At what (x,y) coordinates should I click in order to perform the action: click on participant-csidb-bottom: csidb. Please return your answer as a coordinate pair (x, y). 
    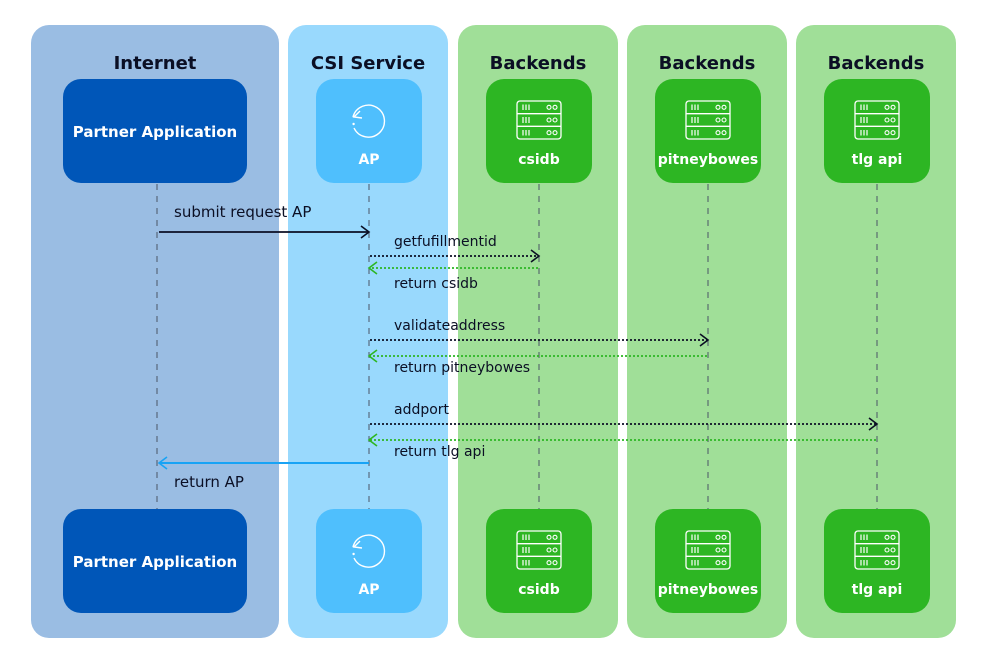
    Looking at the image, I should click on (539, 561).